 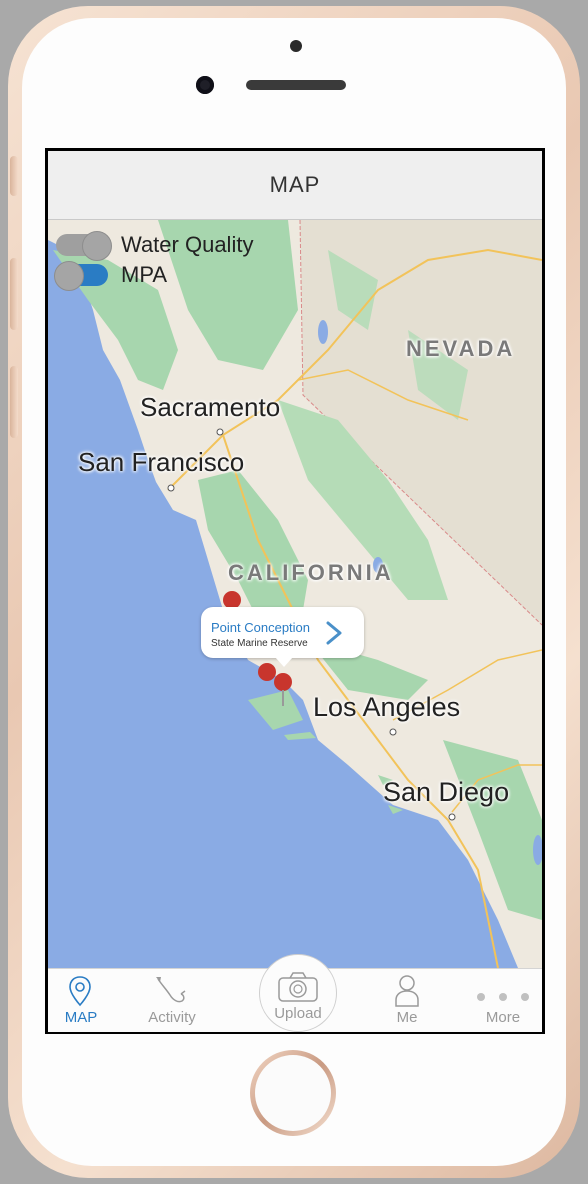 I want to click on tab-more-label: More, so click(x=503, y=1017).